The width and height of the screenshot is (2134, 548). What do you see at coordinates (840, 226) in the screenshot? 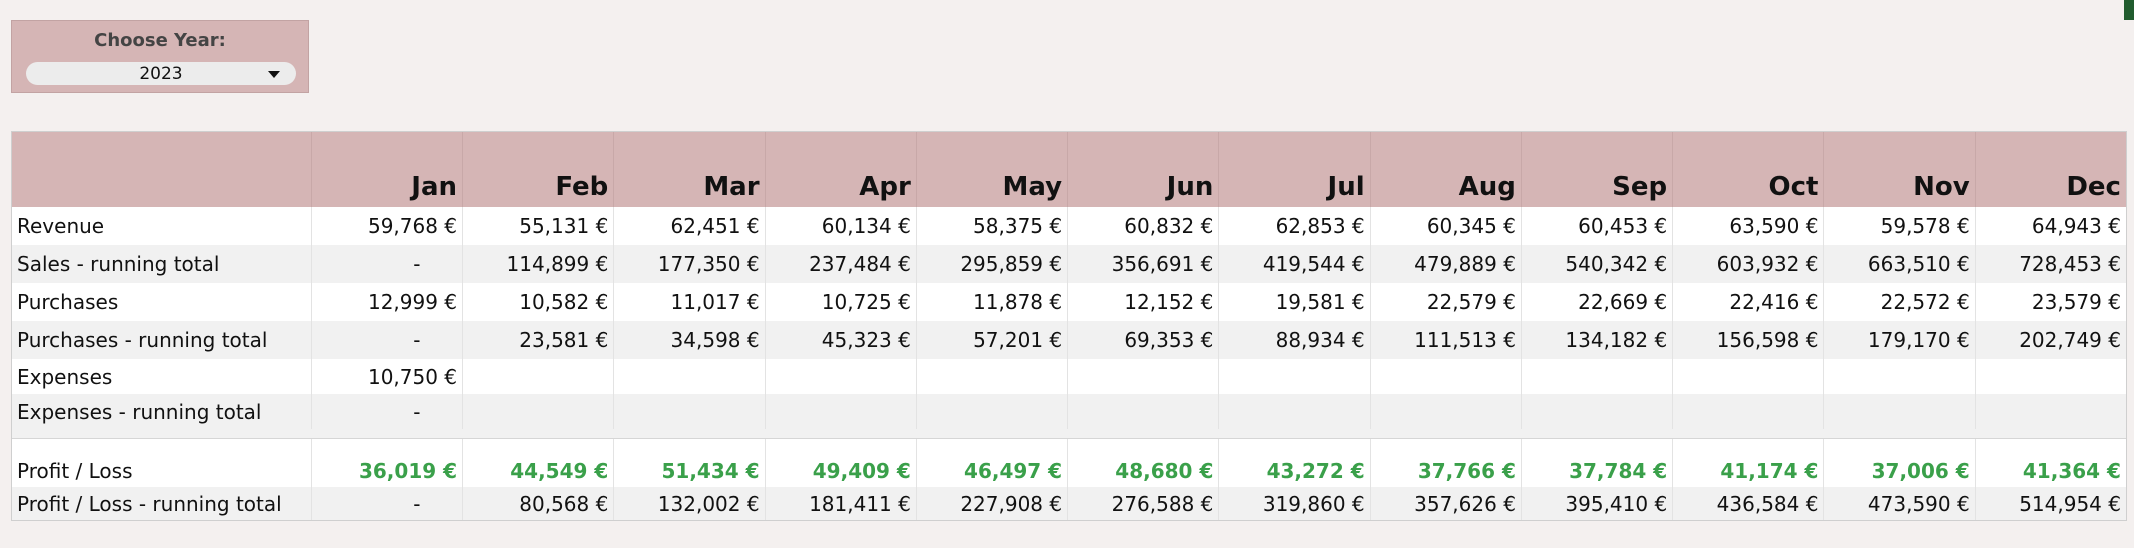
I see `table-cell: 60,134 €` at bounding box center [840, 226].